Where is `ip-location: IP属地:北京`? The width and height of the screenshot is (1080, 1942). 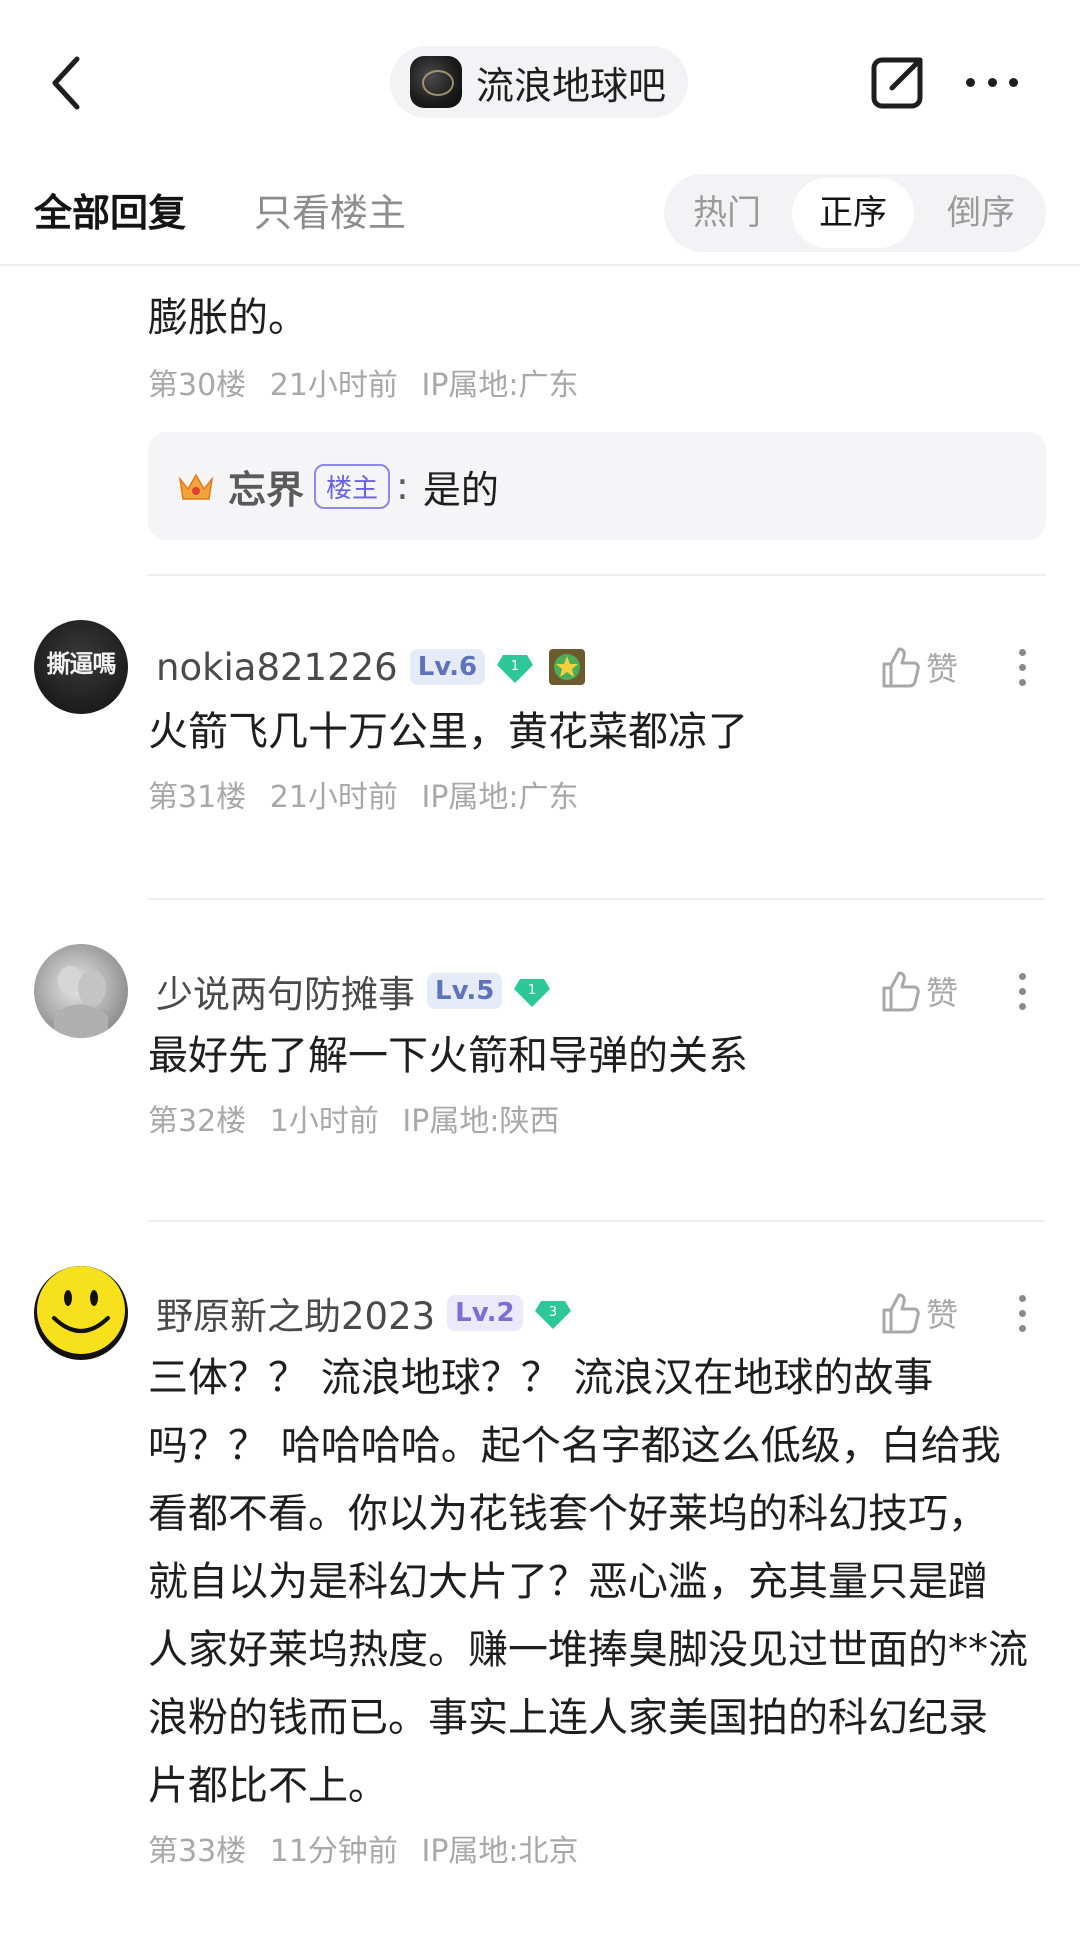 ip-location: IP属地:北京 is located at coordinates (500, 1851).